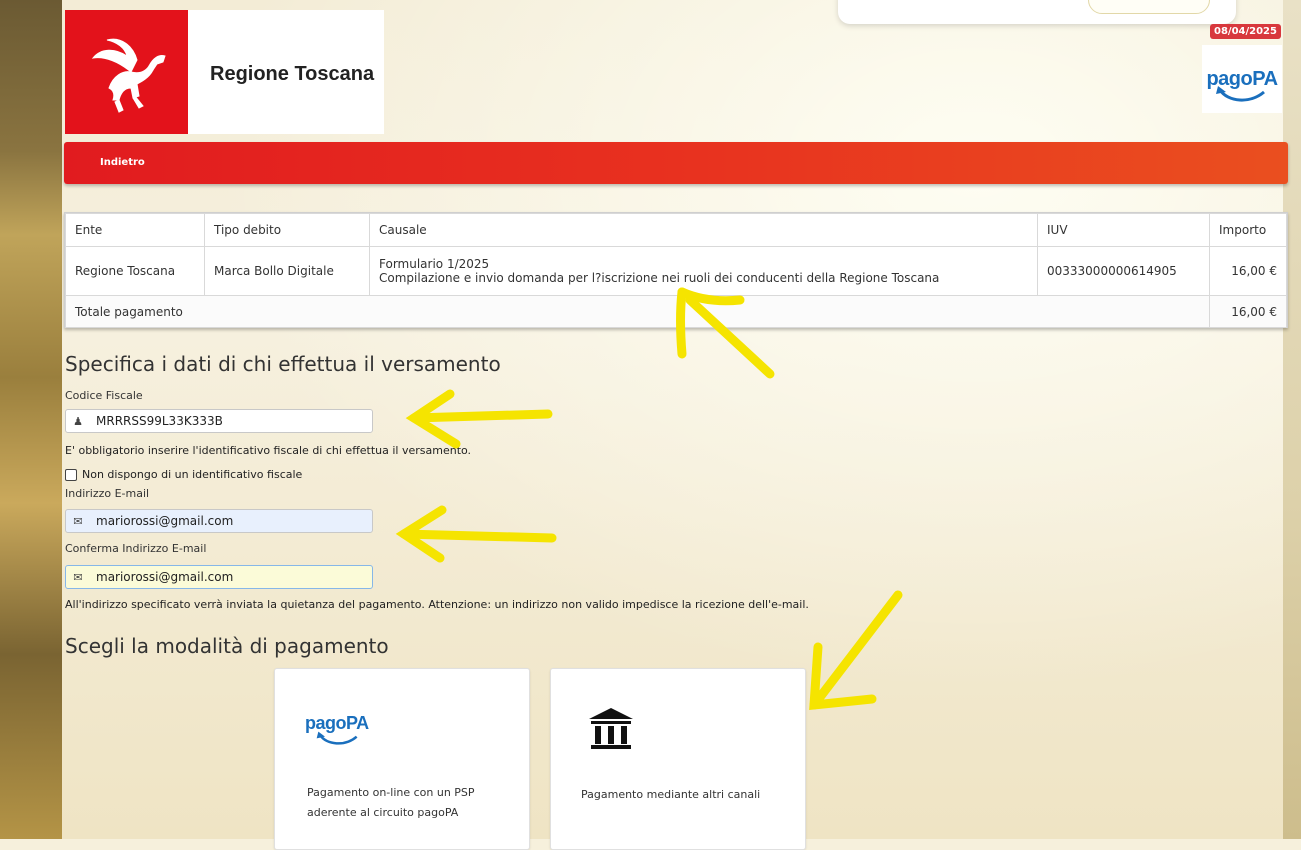 This screenshot has height=850, width=1301. Describe the element at coordinates (162, 577) in the screenshot. I see `confirm-email-value: mariorossi@gmail.com` at that location.